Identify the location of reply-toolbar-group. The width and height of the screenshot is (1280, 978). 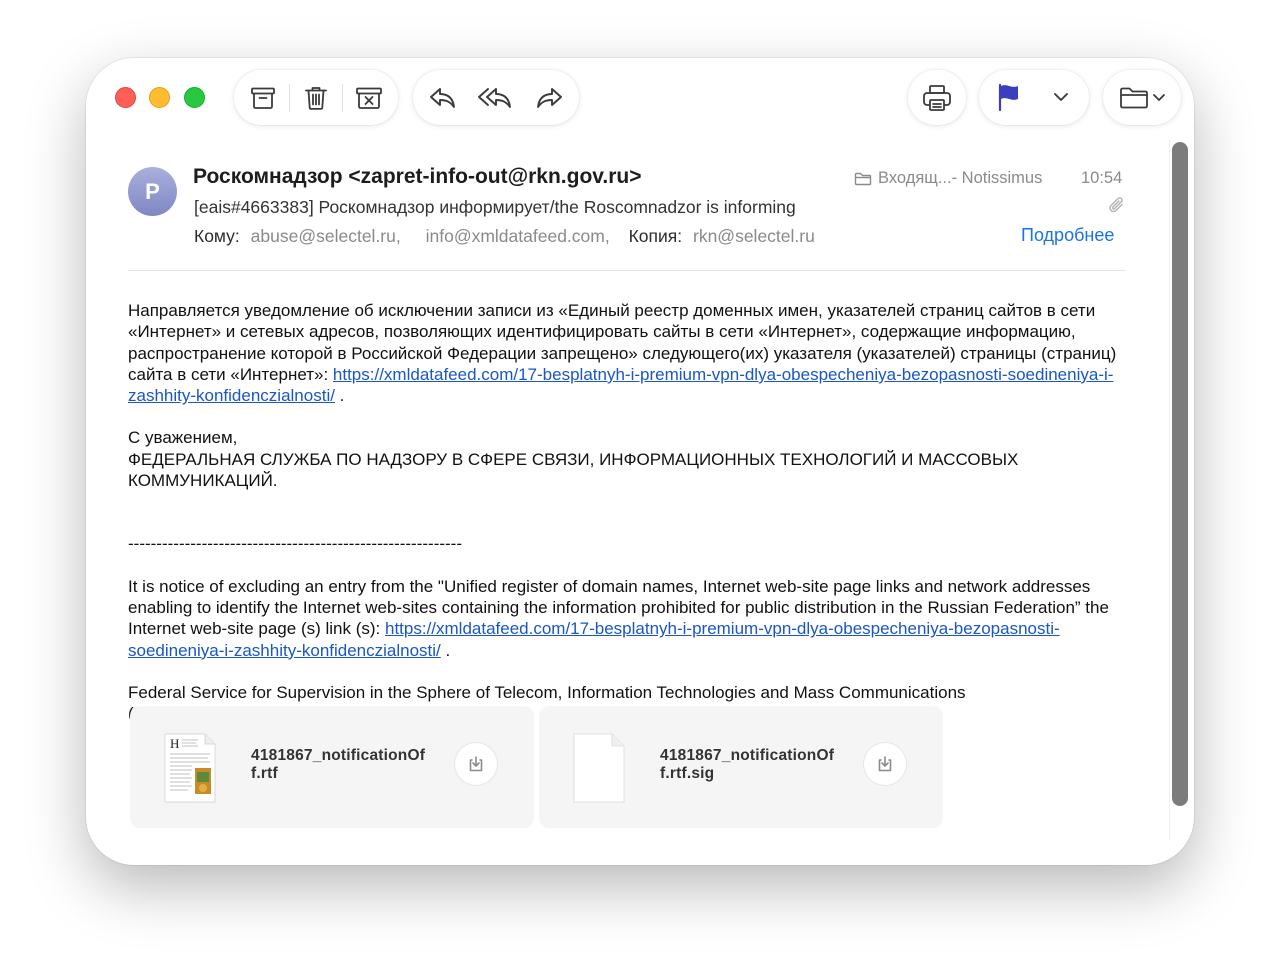
(496, 97).